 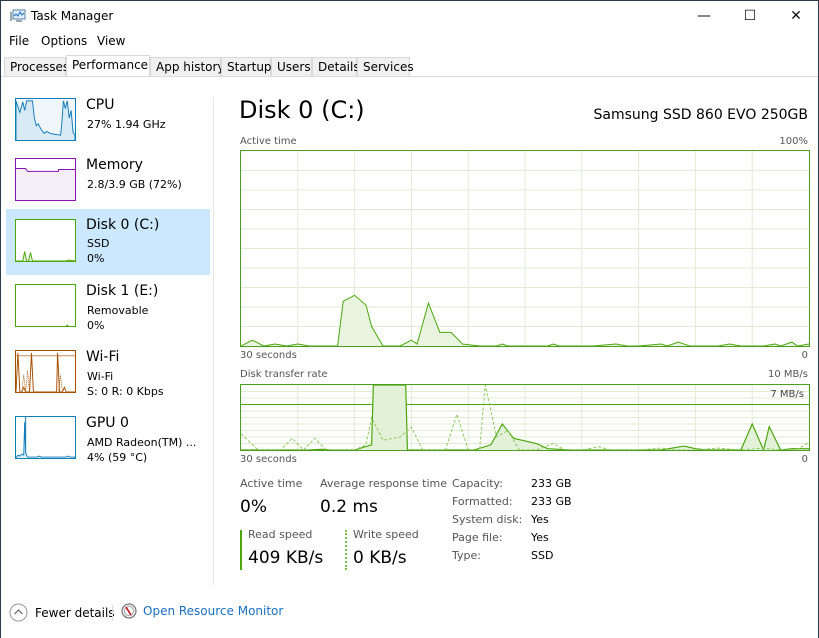 I want to click on footer-divider, so click(x=112, y=613).